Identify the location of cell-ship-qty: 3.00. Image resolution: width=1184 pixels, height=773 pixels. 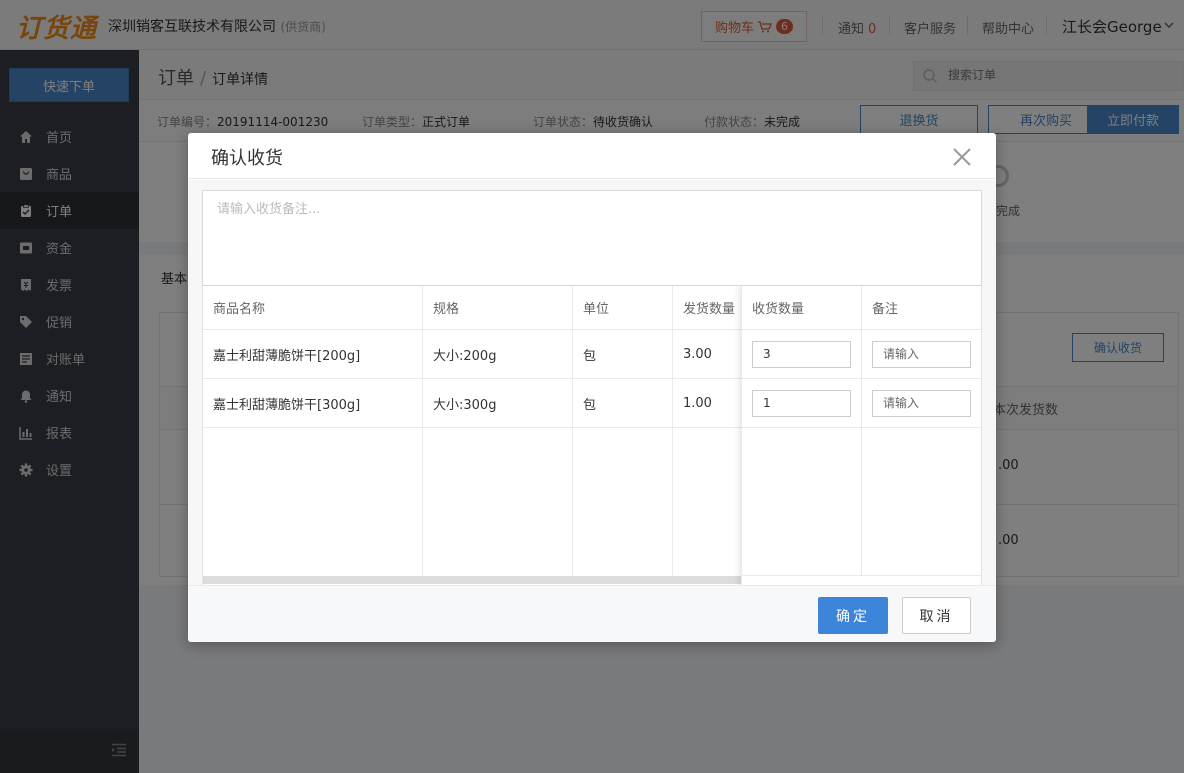
(697, 354).